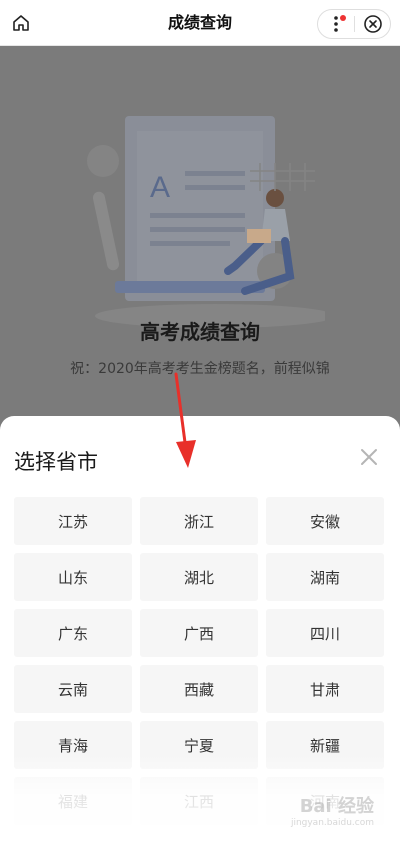 This screenshot has width=400, height=844. What do you see at coordinates (199, 745) in the screenshot?
I see `province-button-ningxia: 宁夏` at bounding box center [199, 745].